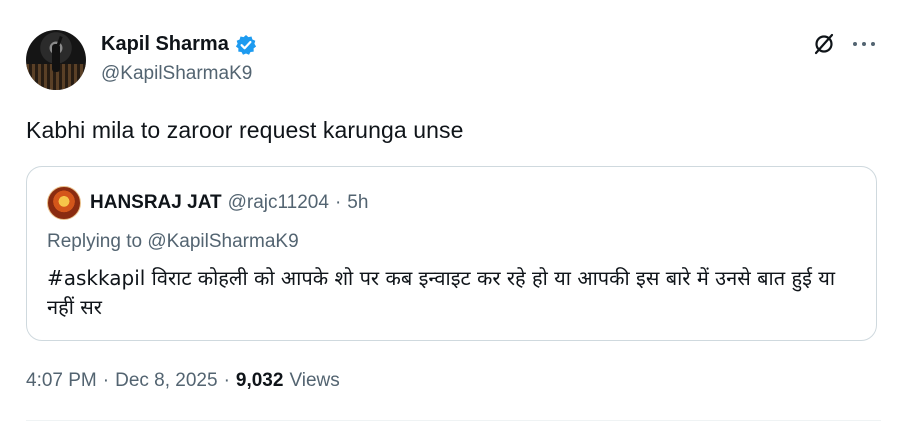 Image resolution: width=907 pixels, height=424 pixels. I want to click on quoted-handle: @rajc11204, so click(278, 203).